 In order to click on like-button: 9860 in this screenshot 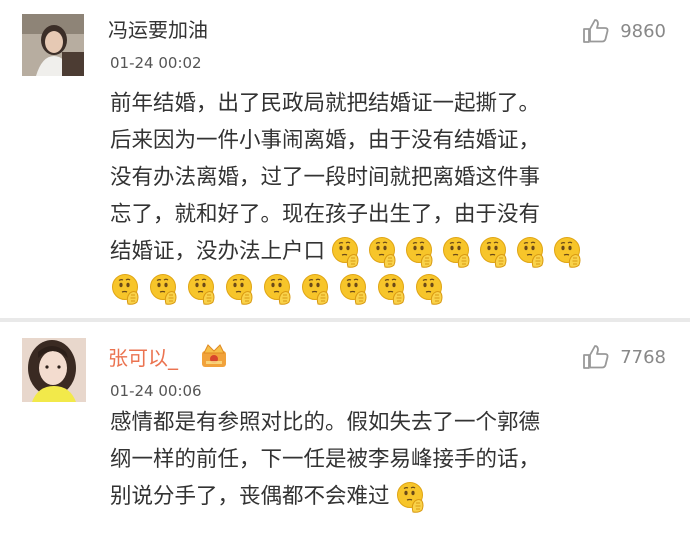, I will do `click(624, 31)`.